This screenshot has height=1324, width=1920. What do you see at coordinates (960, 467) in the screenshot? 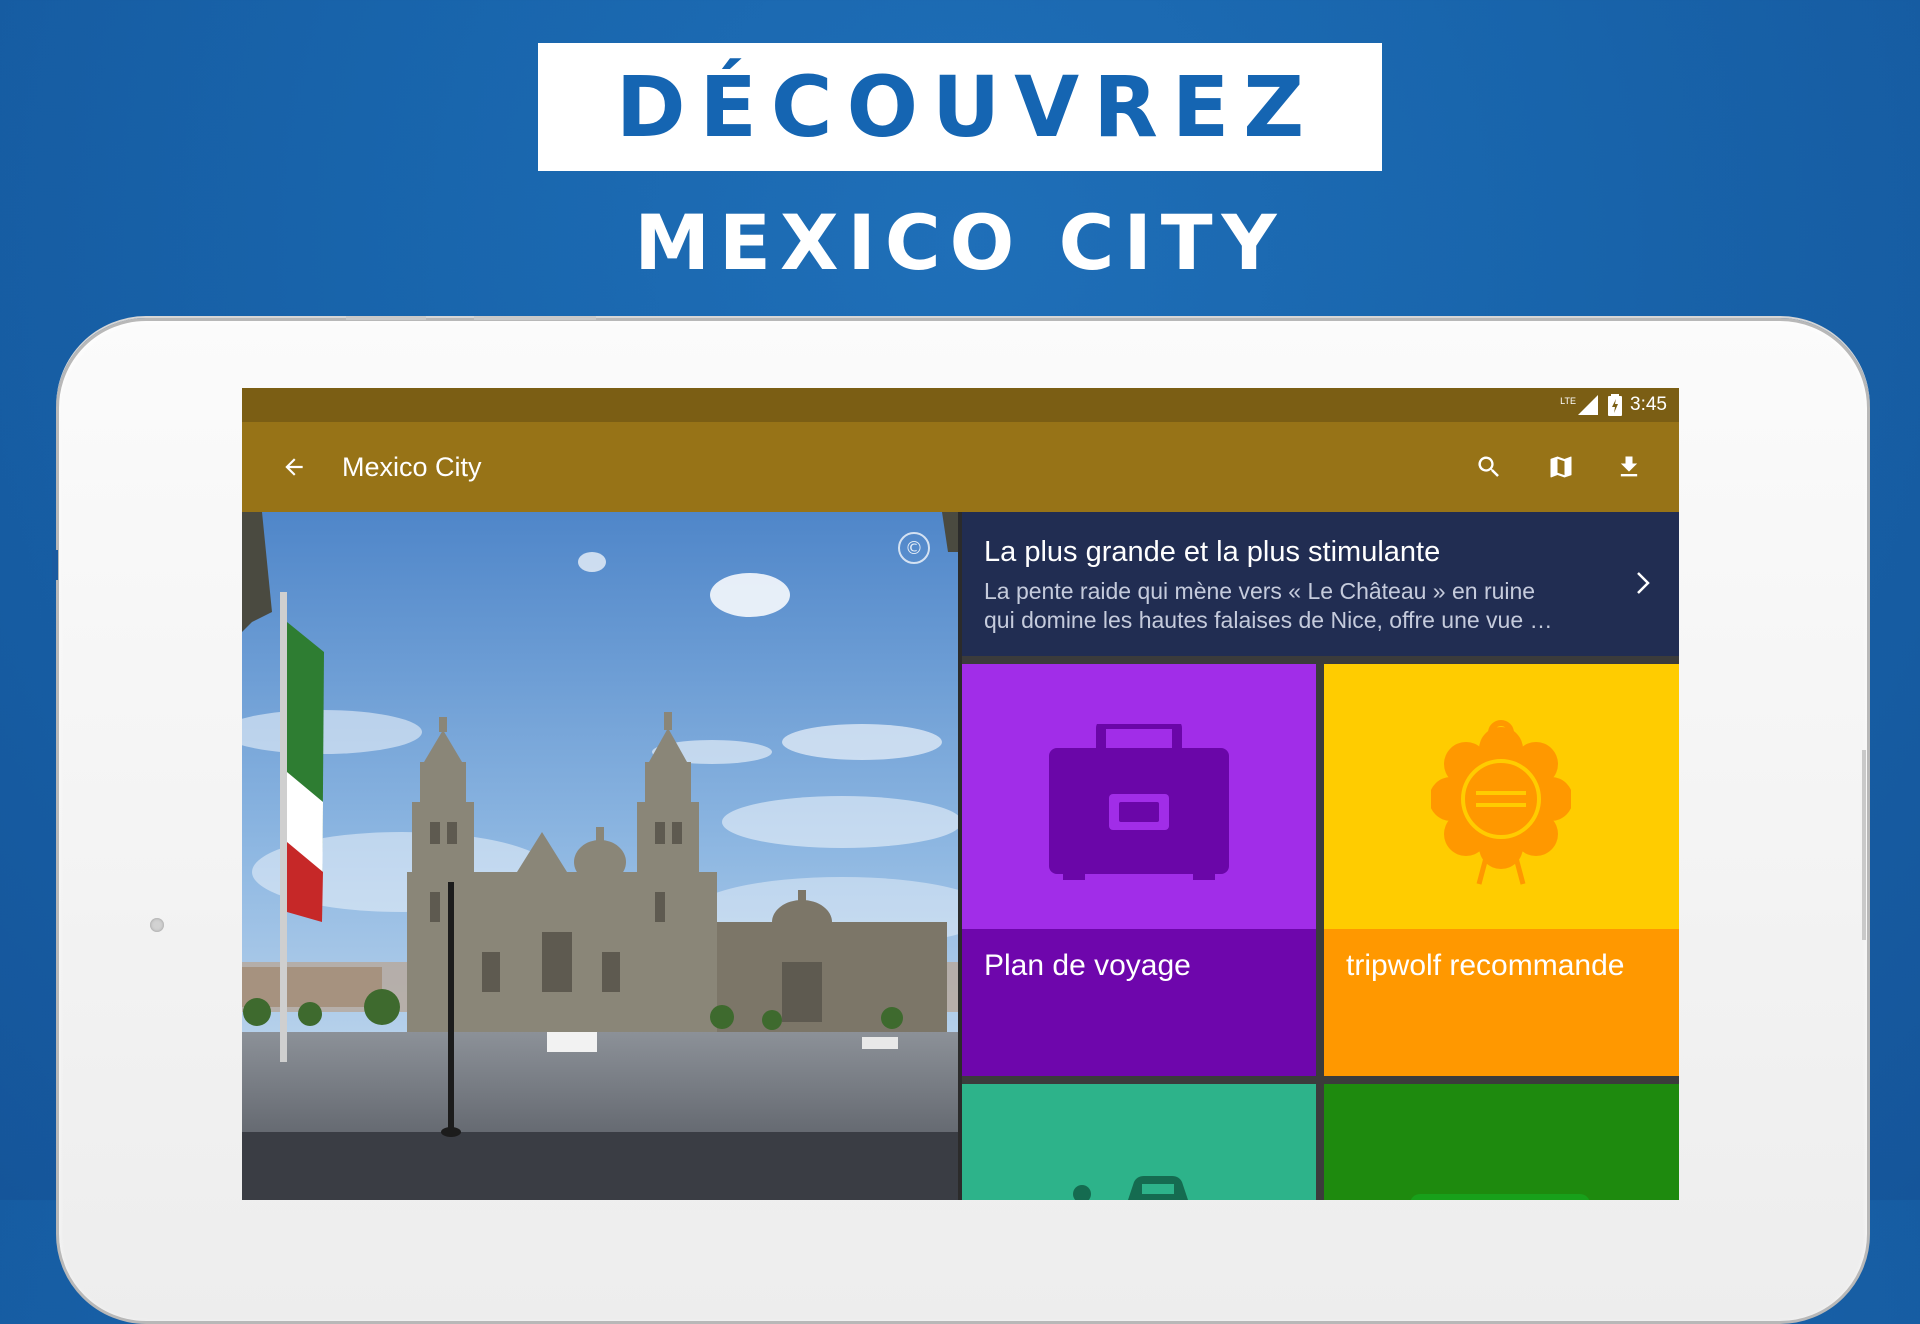
I see `app-bar: Mexico City` at bounding box center [960, 467].